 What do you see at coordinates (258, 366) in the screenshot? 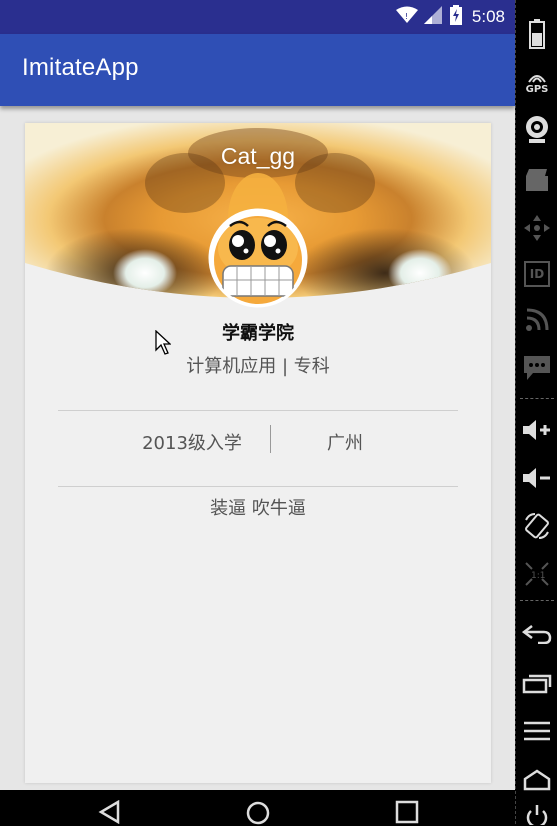
I see `major-info: 计算机应用 | 专科` at bounding box center [258, 366].